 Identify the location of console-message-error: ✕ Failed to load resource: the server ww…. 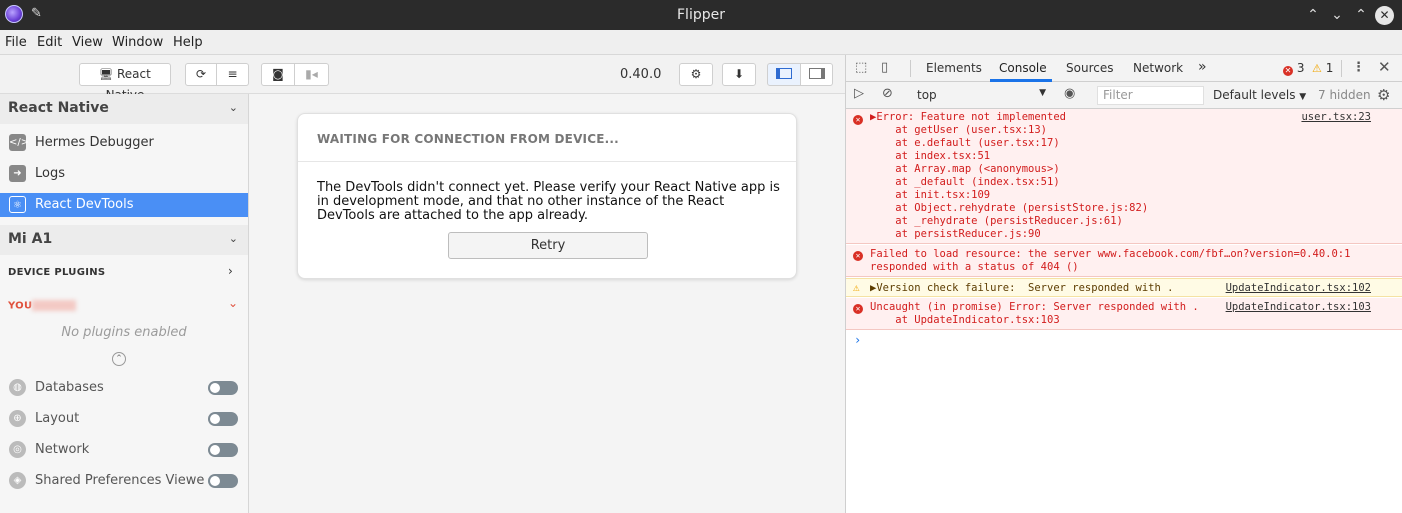
(1124, 261).